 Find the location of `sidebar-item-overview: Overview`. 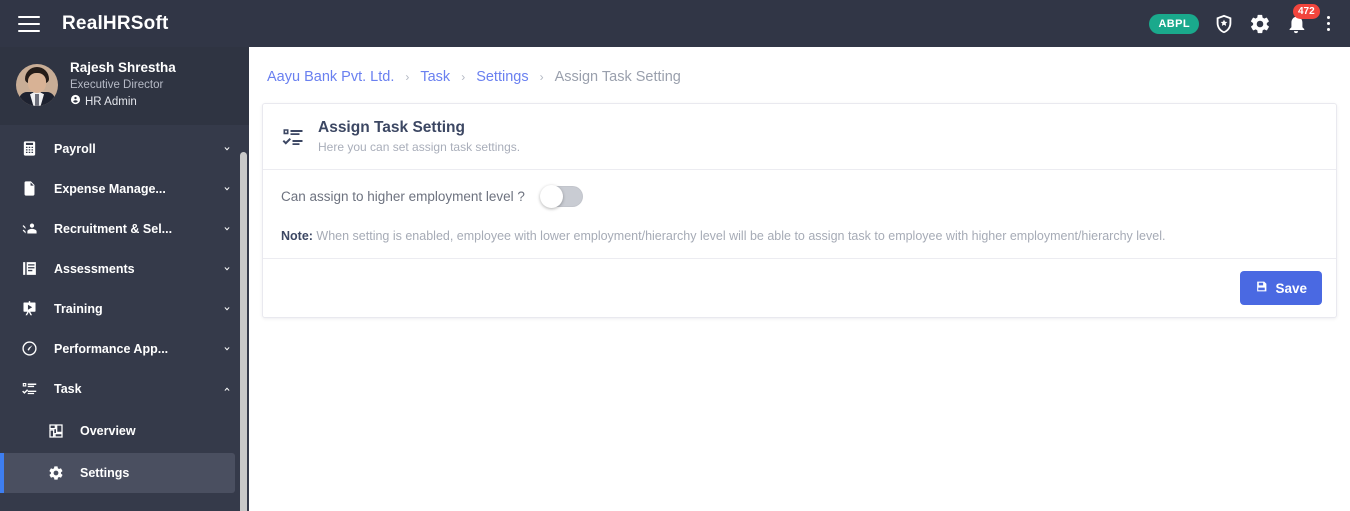

sidebar-item-overview: Overview is located at coordinates (117, 431).